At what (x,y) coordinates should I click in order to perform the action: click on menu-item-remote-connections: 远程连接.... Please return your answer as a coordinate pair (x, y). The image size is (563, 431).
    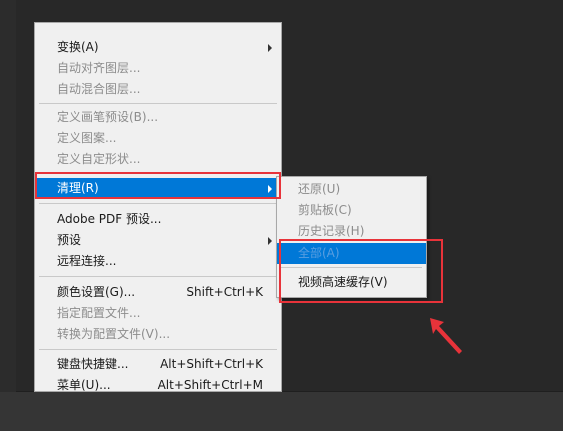
    Looking at the image, I should click on (158, 261).